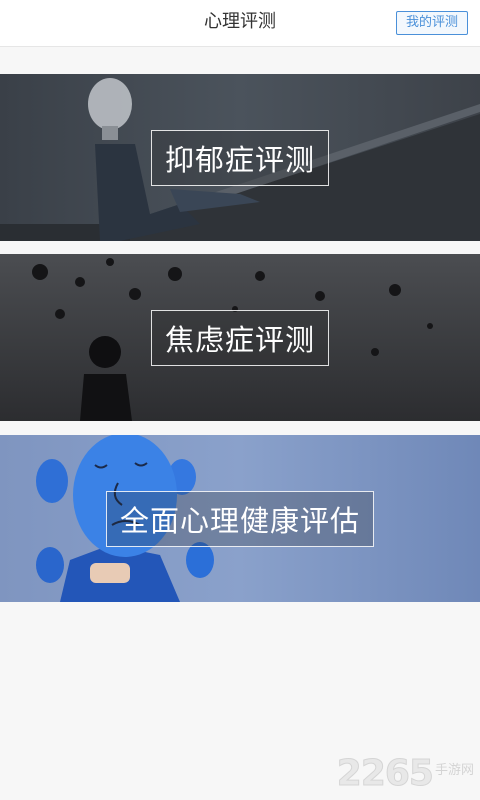  Describe the element at coordinates (385, 773) in the screenshot. I see `watermark-number: 2265` at that location.